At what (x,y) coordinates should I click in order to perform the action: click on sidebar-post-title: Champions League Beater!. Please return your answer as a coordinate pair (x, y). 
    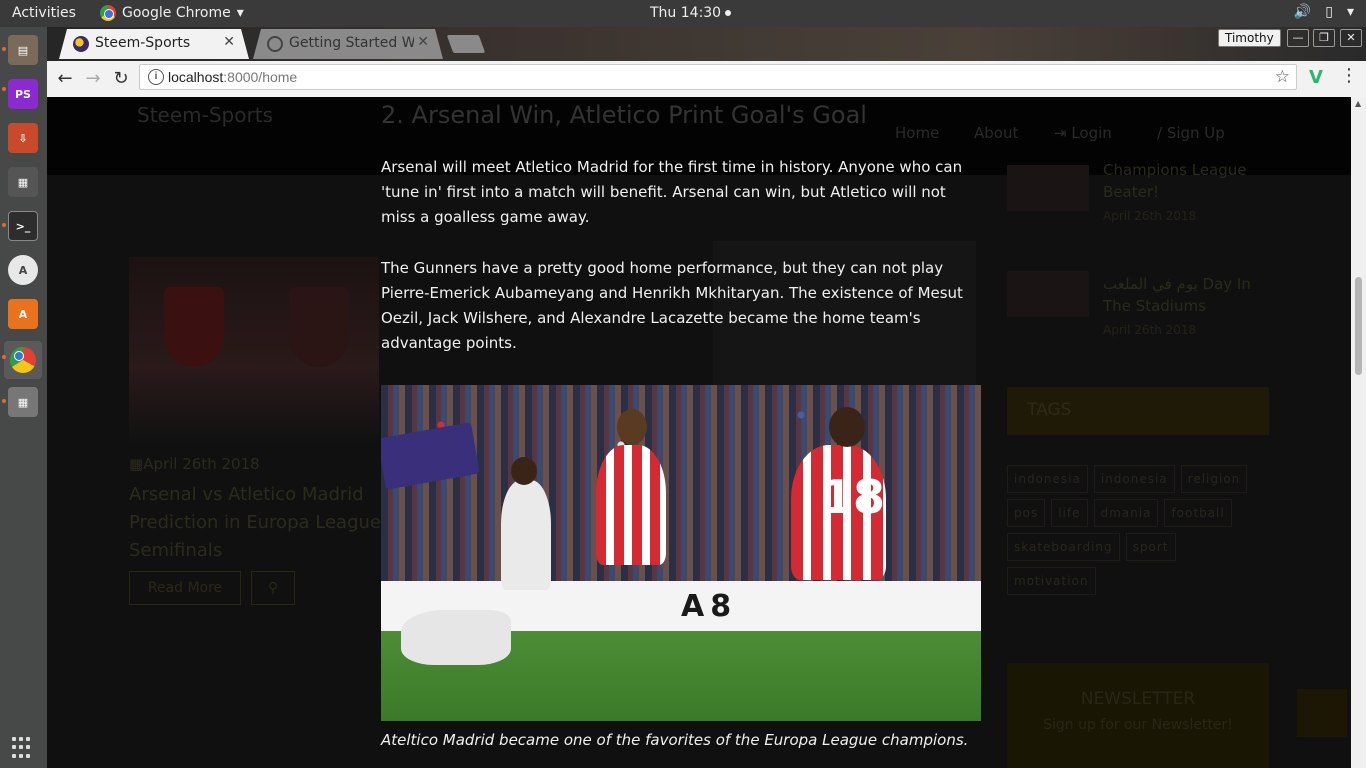
    Looking at the image, I should click on (1178, 181).